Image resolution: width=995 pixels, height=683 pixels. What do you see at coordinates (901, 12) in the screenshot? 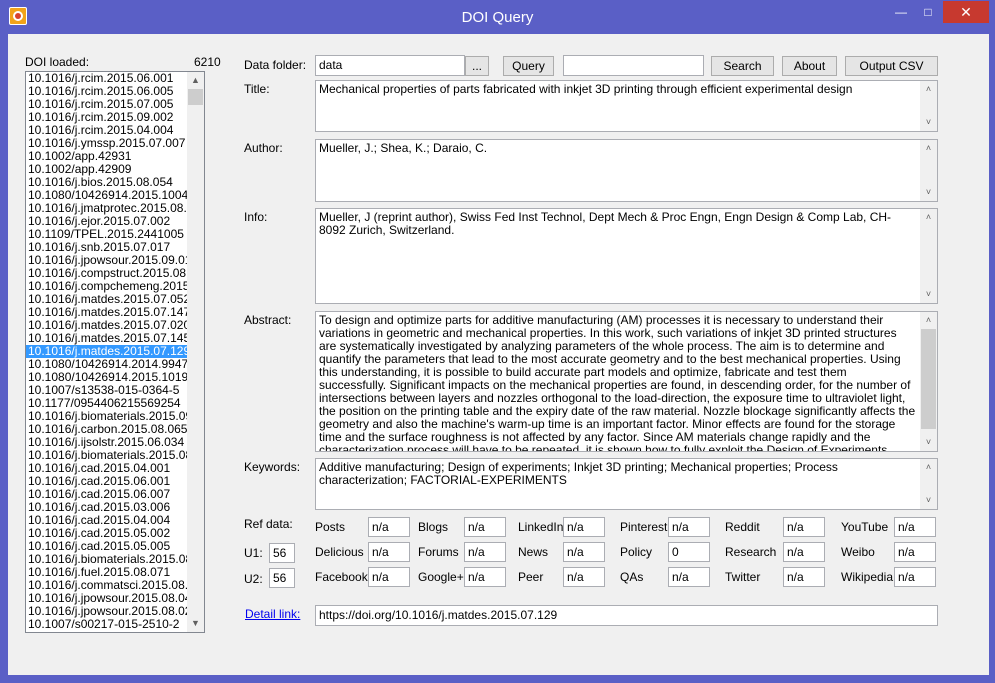
I see `minimize-button: —` at bounding box center [901, 12].